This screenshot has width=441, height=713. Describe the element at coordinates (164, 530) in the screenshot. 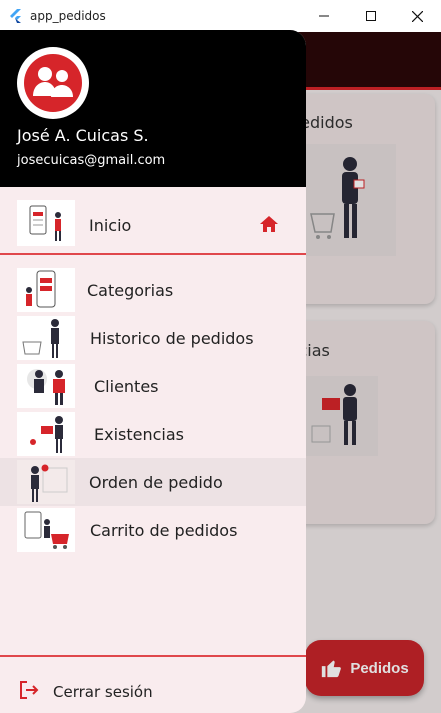

I see `menu-item-label: Carrito de pedidos` at that location.